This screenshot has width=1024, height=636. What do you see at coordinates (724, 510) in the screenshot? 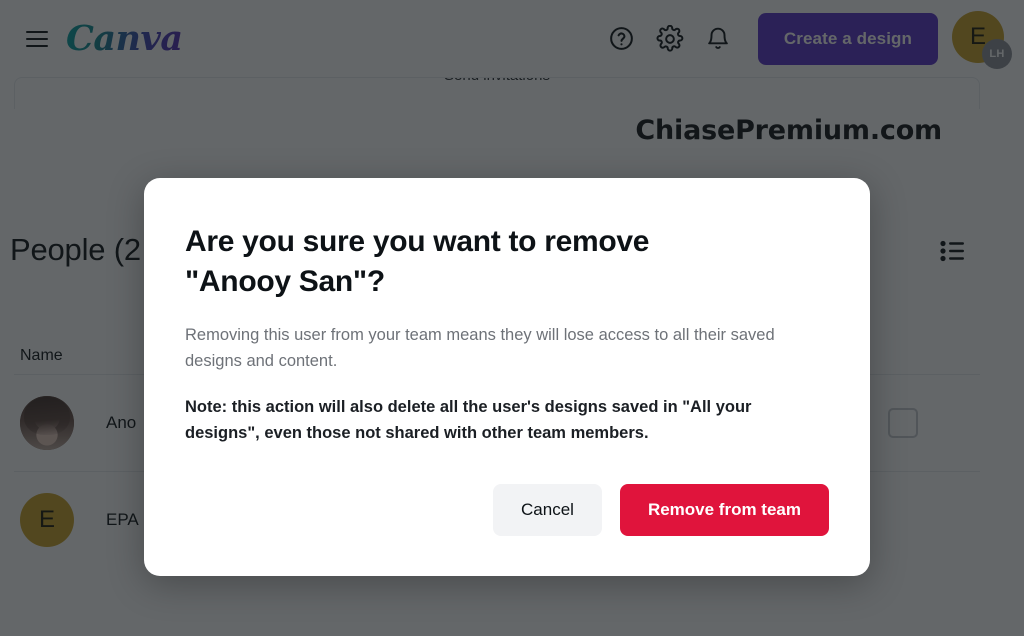
I see `remove-from-team-button: Remove from team` at bounding box center [724, 510].